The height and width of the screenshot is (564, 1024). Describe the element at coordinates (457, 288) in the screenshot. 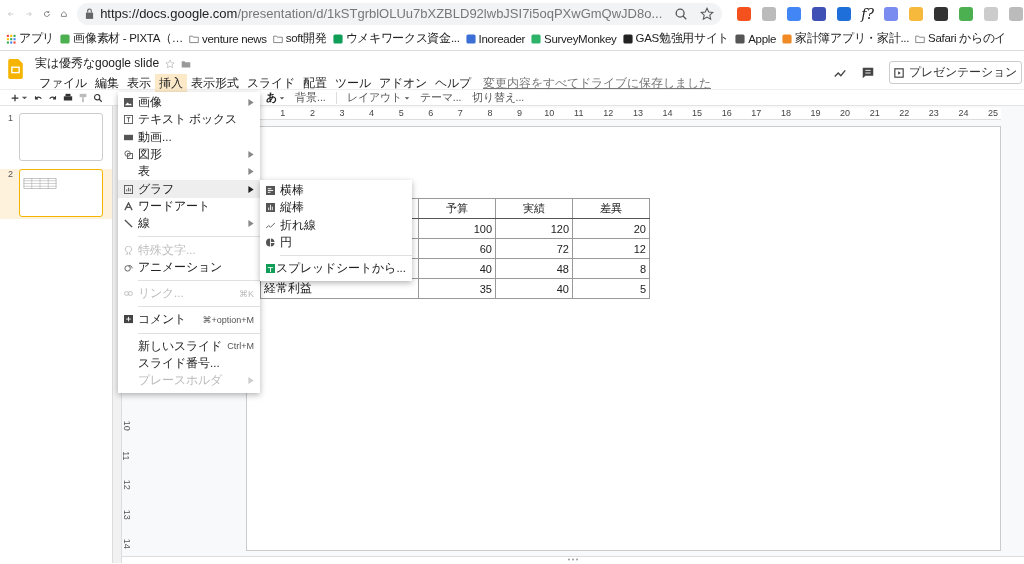

I see `table-cell: 35` at that location.